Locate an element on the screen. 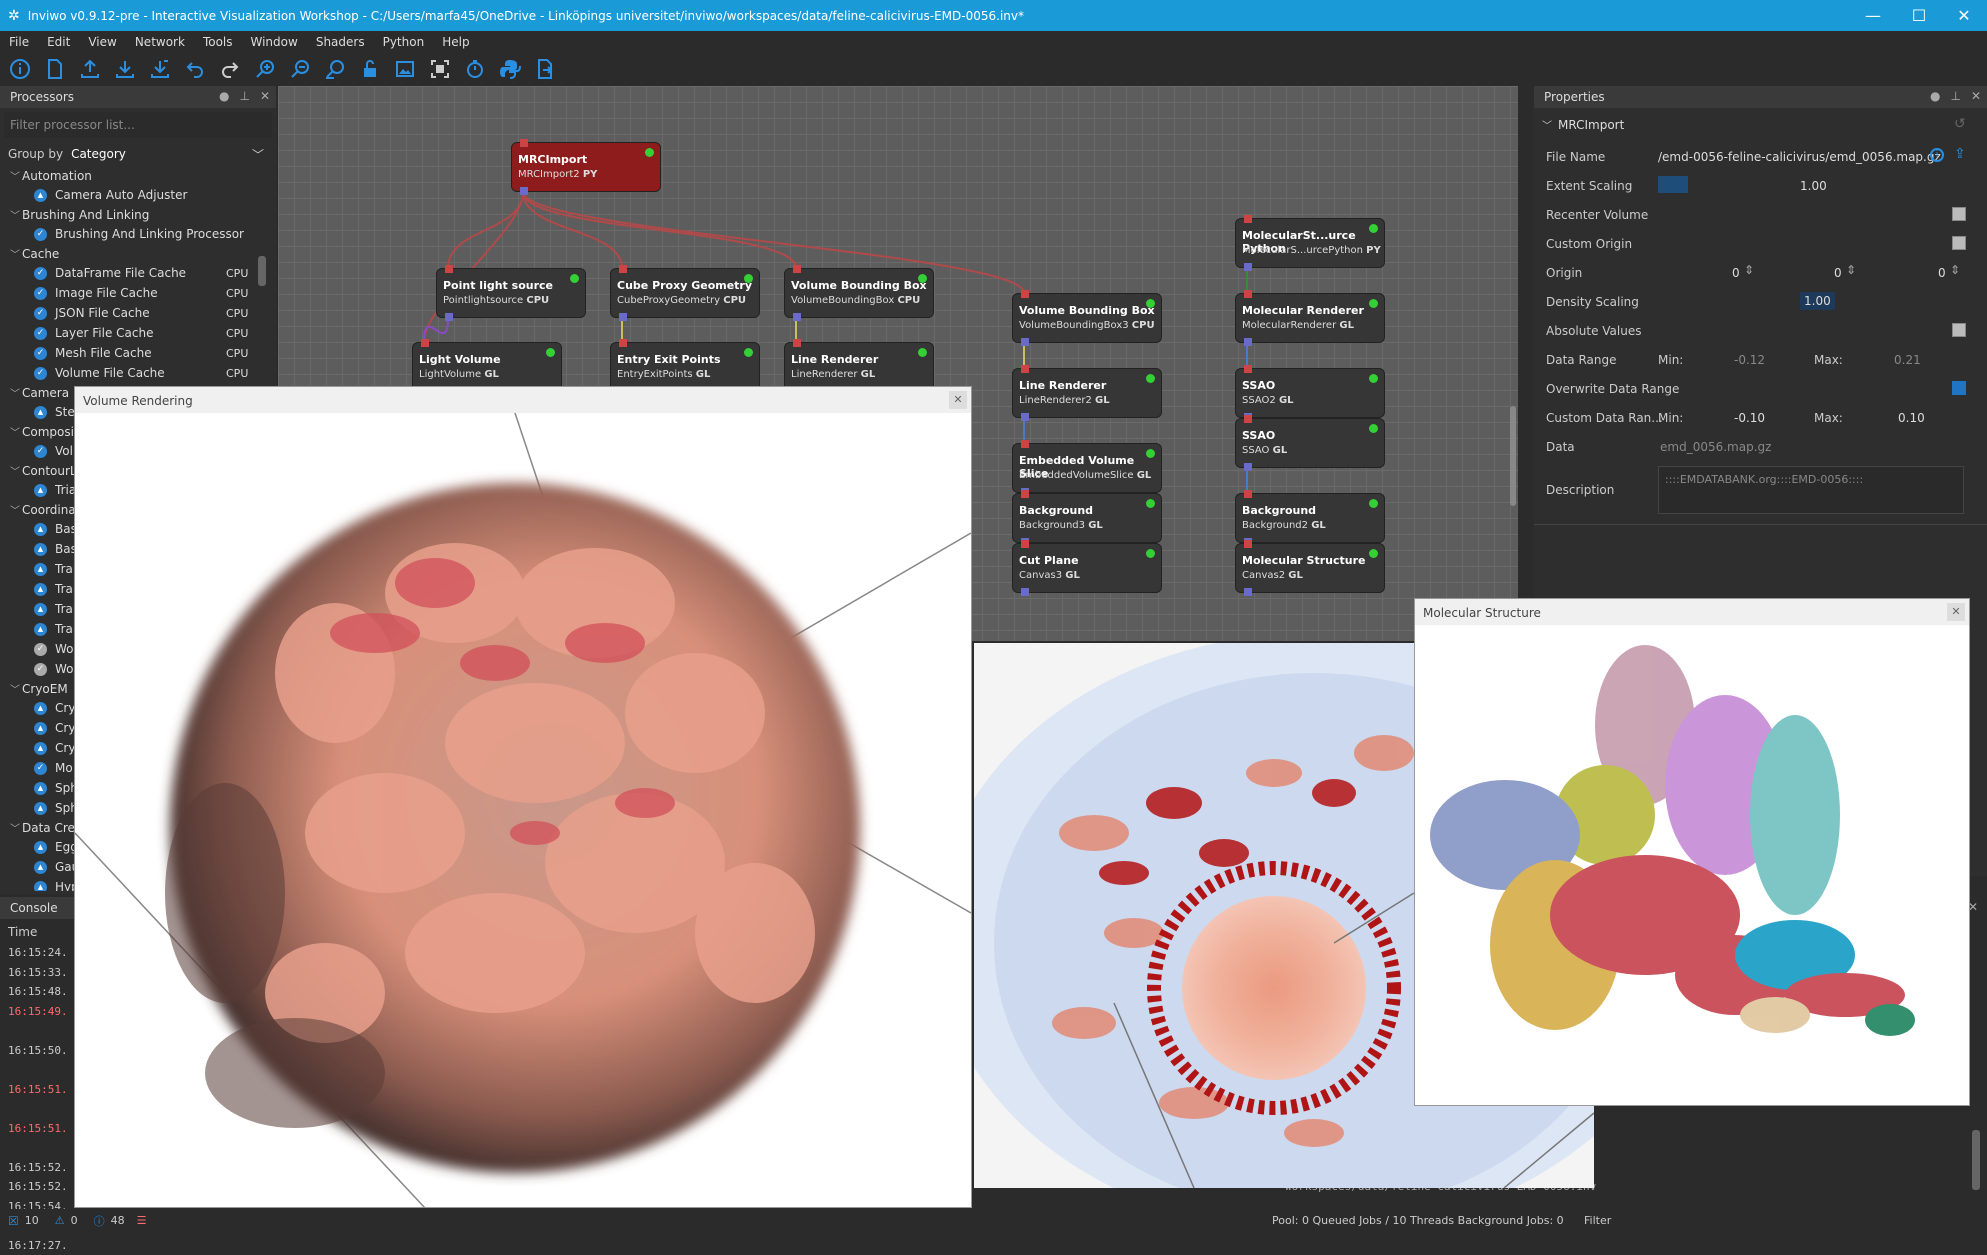  extent-scaling-value: 1.00 is located at coordinates (1813, 186).